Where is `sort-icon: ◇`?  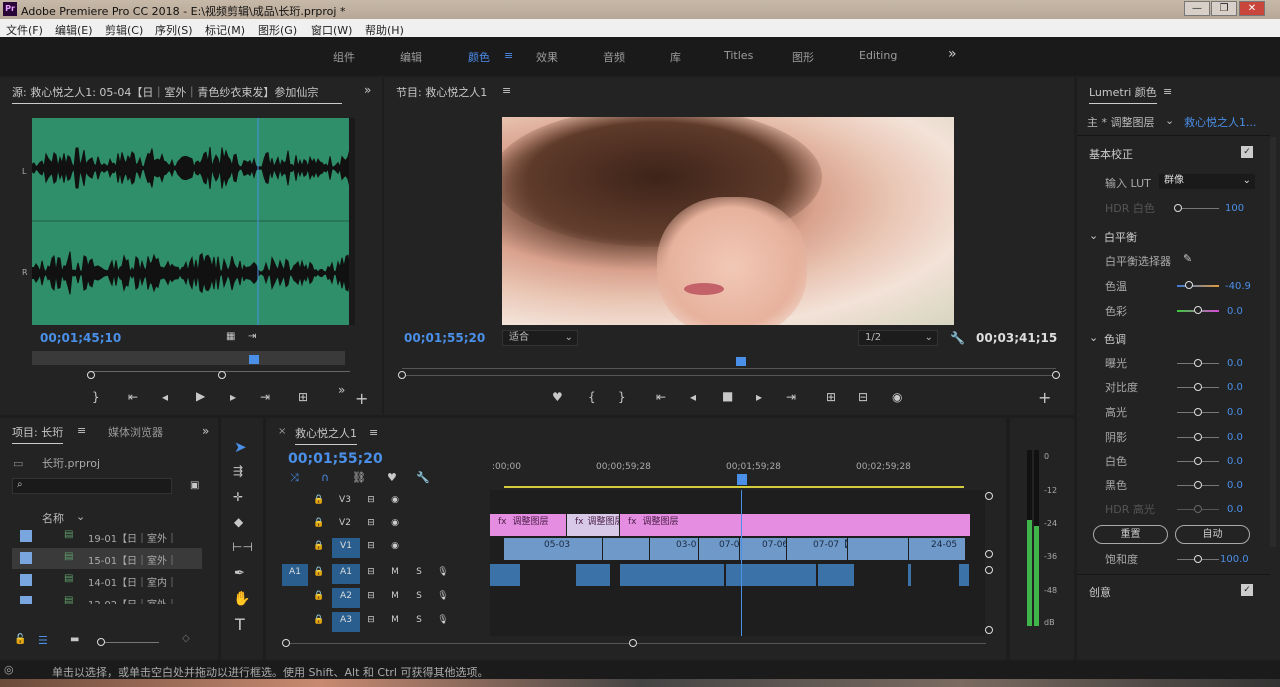
sort-icon: ◇ is located at coordinates (186, 638).